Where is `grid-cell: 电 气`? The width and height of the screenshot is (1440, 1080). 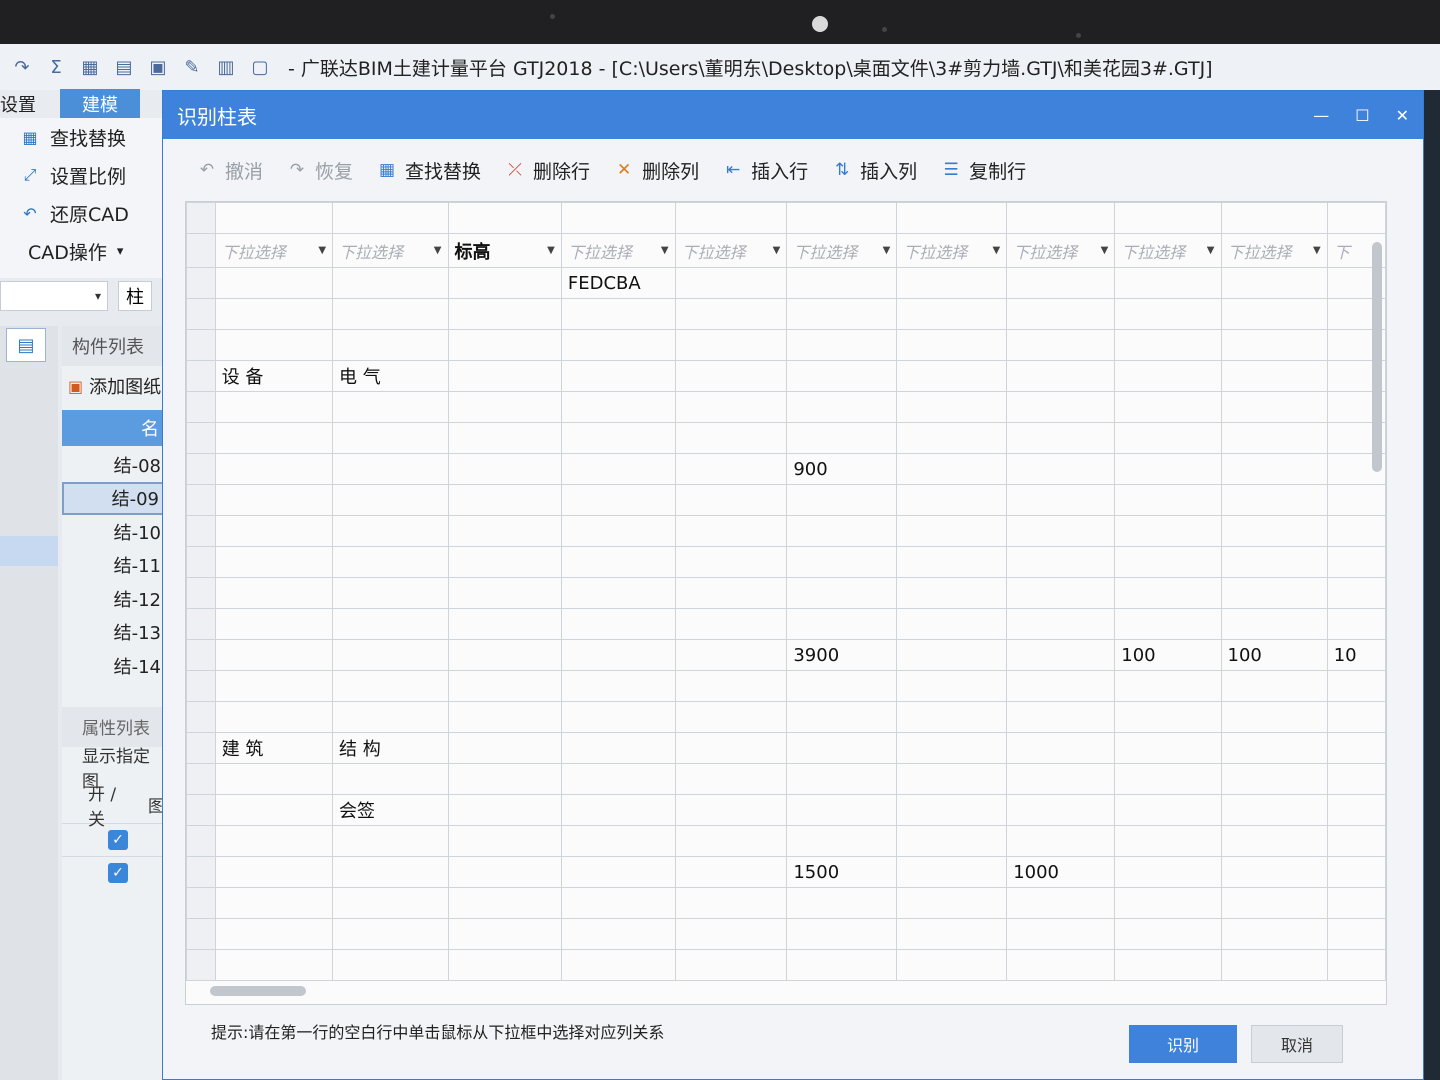
grid-cell: 电 气 is located at coordinates (390, 376).